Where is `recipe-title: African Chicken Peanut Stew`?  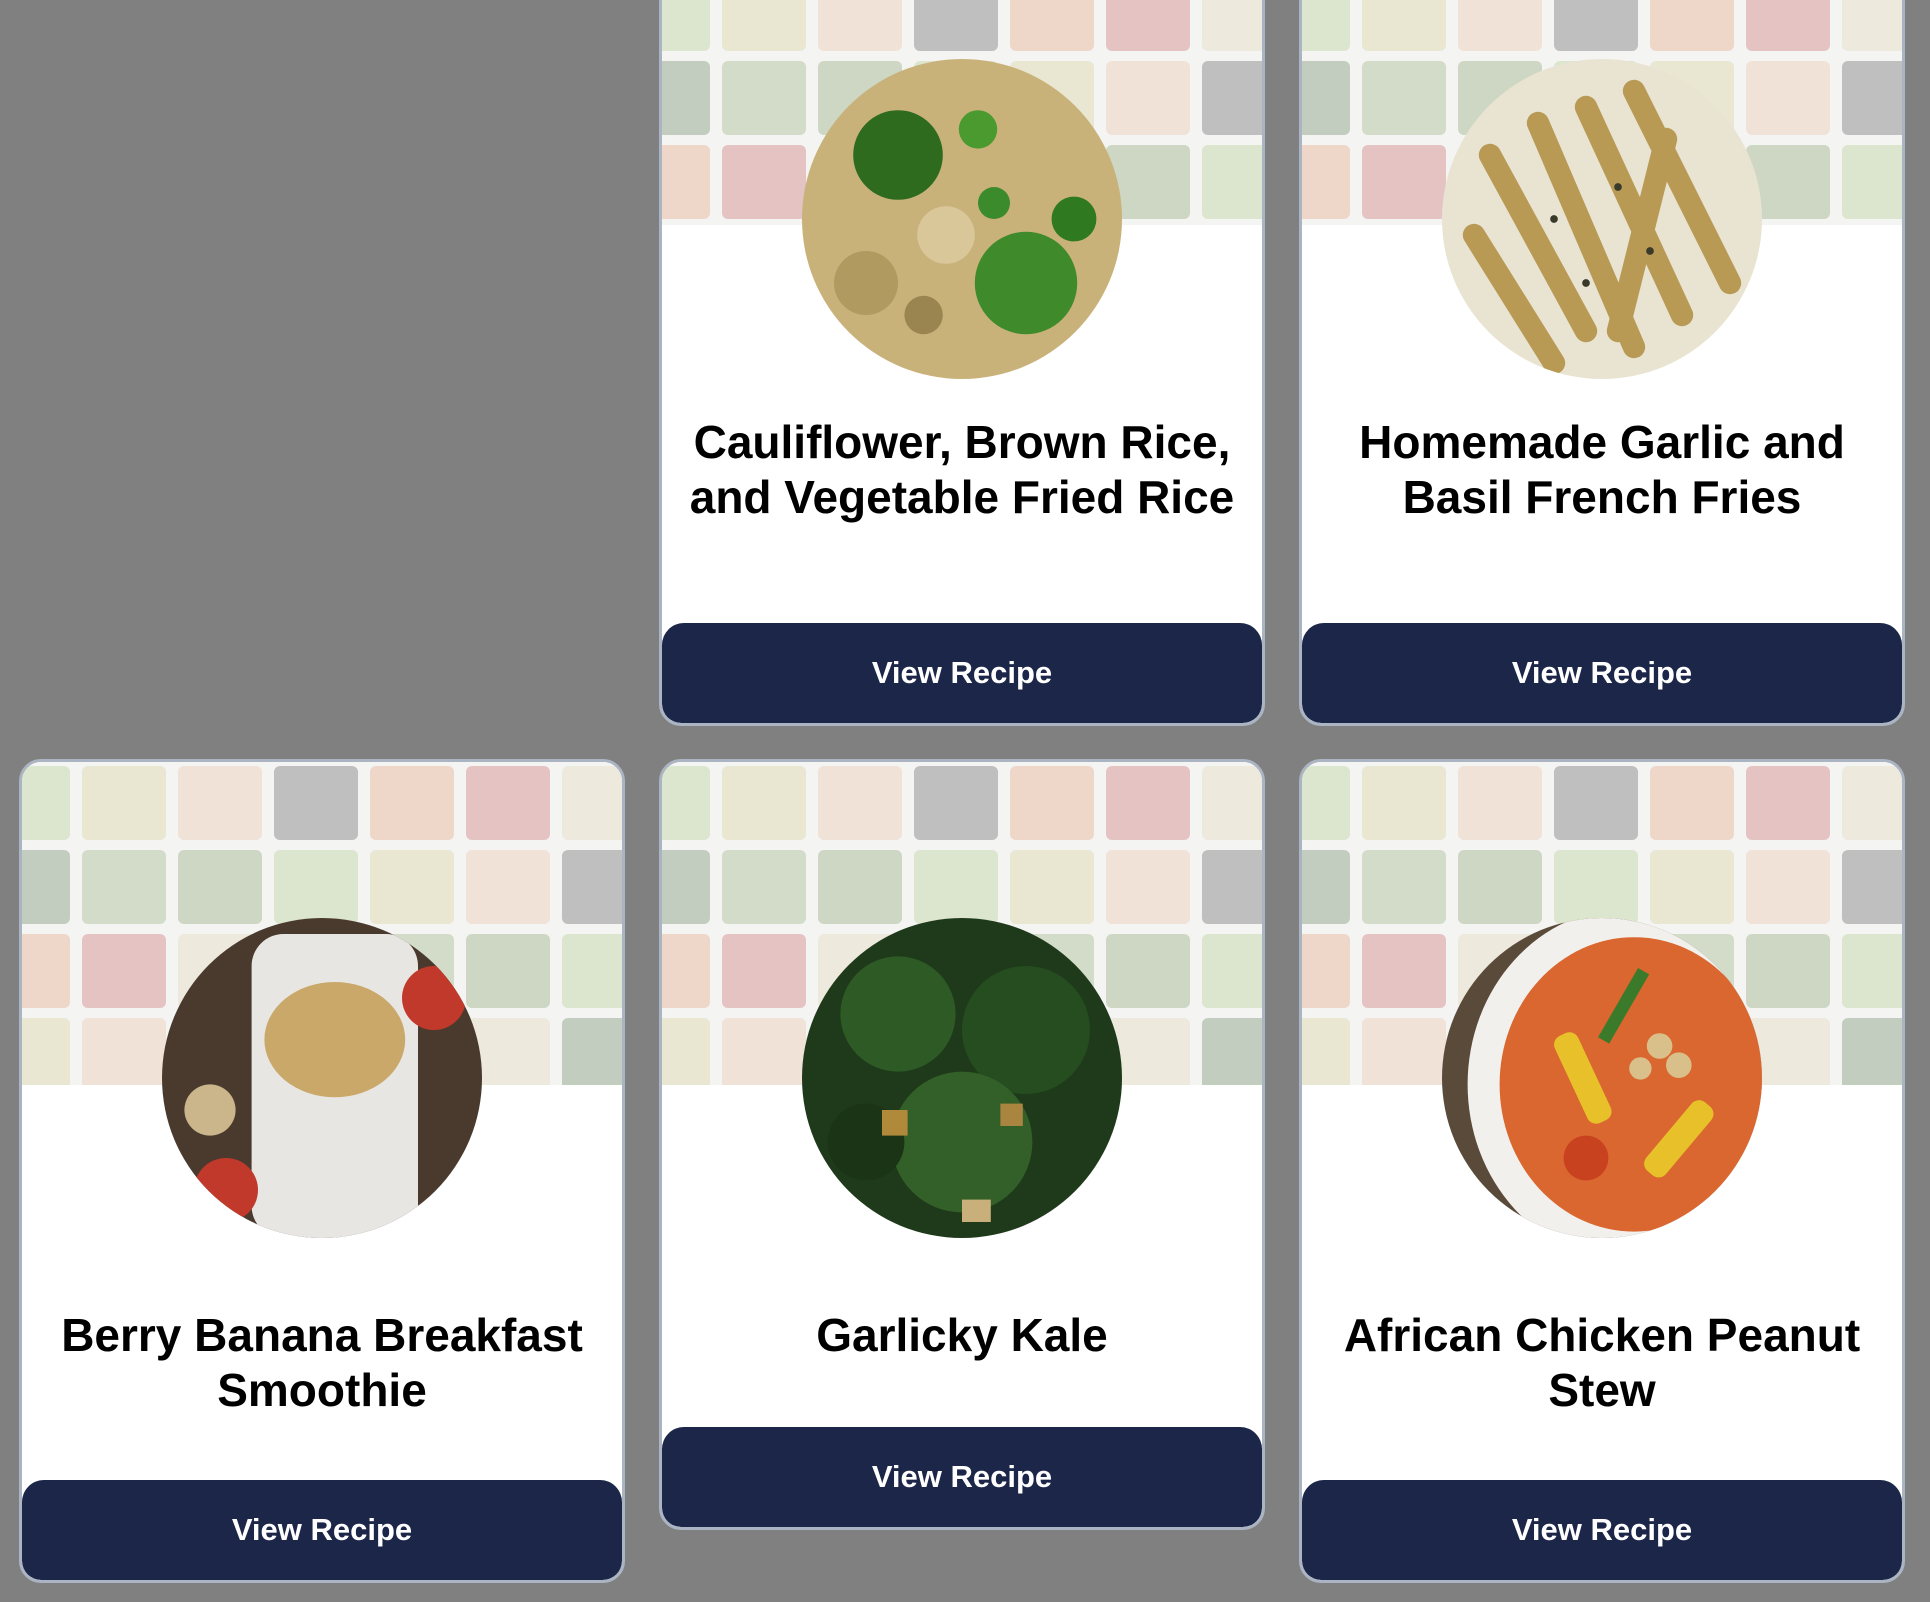 recipe-title: African Chicken Peanut Stew is located at coordinates (1602, 1362).